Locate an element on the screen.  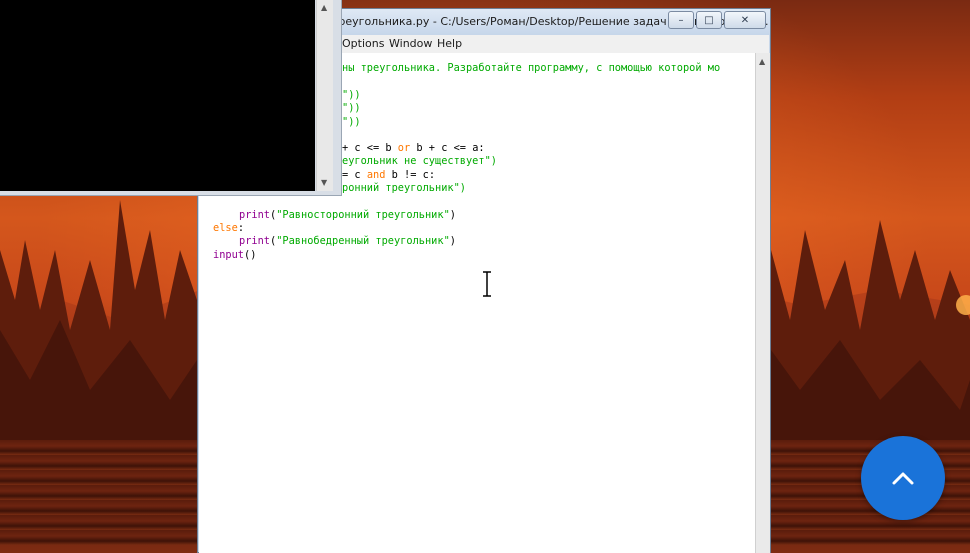
chevron-up-icon is located at coordinates (903, 478).